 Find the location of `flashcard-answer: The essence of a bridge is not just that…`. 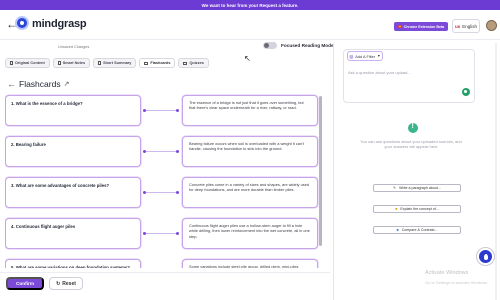

flashcard-answer: The essence of a bridge is not just that… is located at coordinates (250, 110).